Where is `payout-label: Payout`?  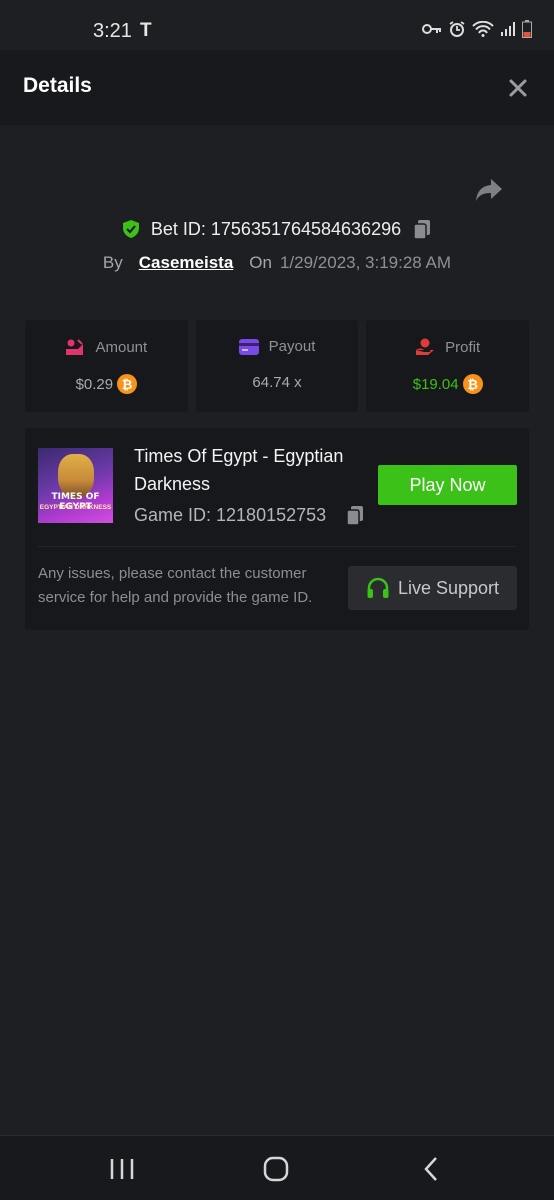
payout-label: Payout is located at coordinates (292, 346).